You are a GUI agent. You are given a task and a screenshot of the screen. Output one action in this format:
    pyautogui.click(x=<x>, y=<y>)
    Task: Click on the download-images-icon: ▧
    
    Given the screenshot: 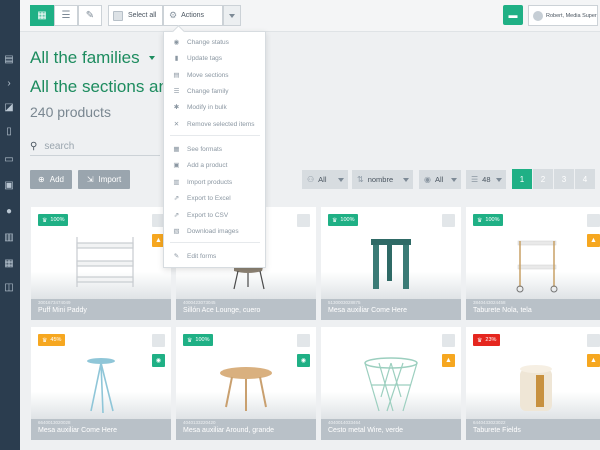 What is the action you would take?
    pyautogui.click(x=176, y=231)
    